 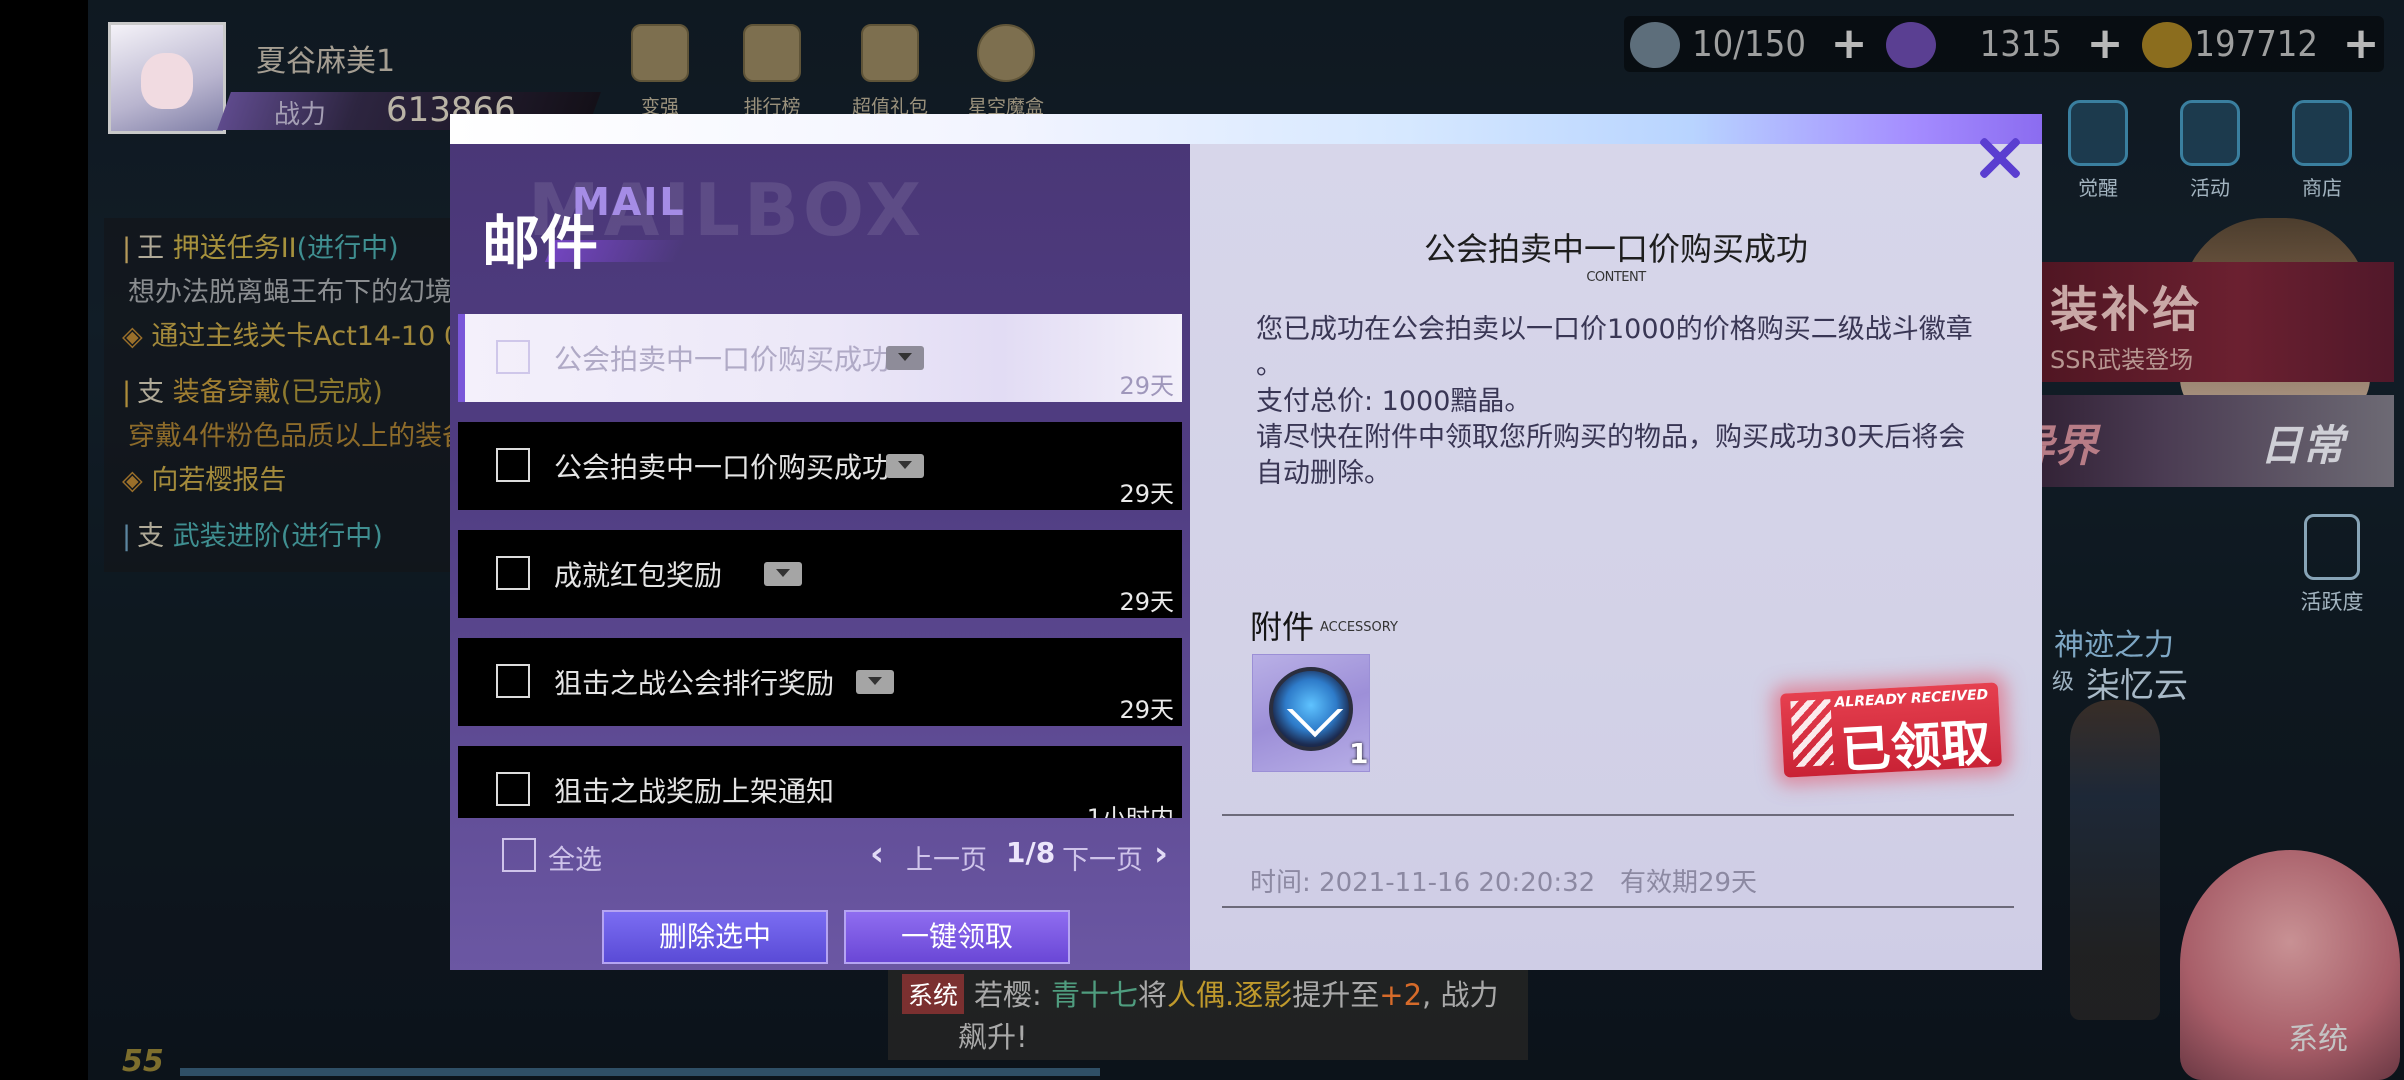 What do you see at coordinates (1614, 329) in the screenshot?
I see `detail-body-line: 您已成功在公会拍卖以一口价1000的价格购买二级战斗徽章` at bounding box center [1614, 329].